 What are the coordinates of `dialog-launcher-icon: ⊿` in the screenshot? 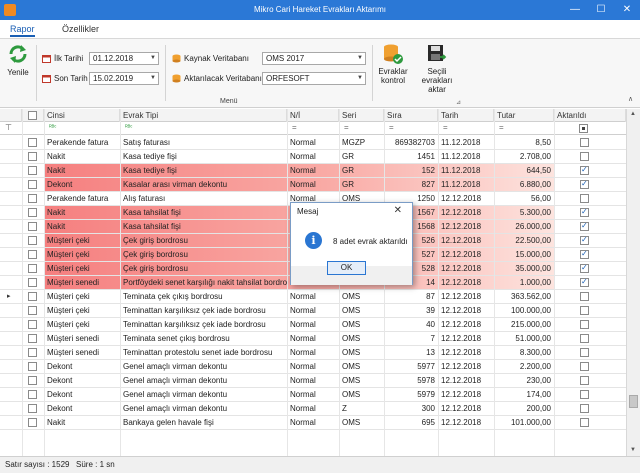 It's located at (458, 102).